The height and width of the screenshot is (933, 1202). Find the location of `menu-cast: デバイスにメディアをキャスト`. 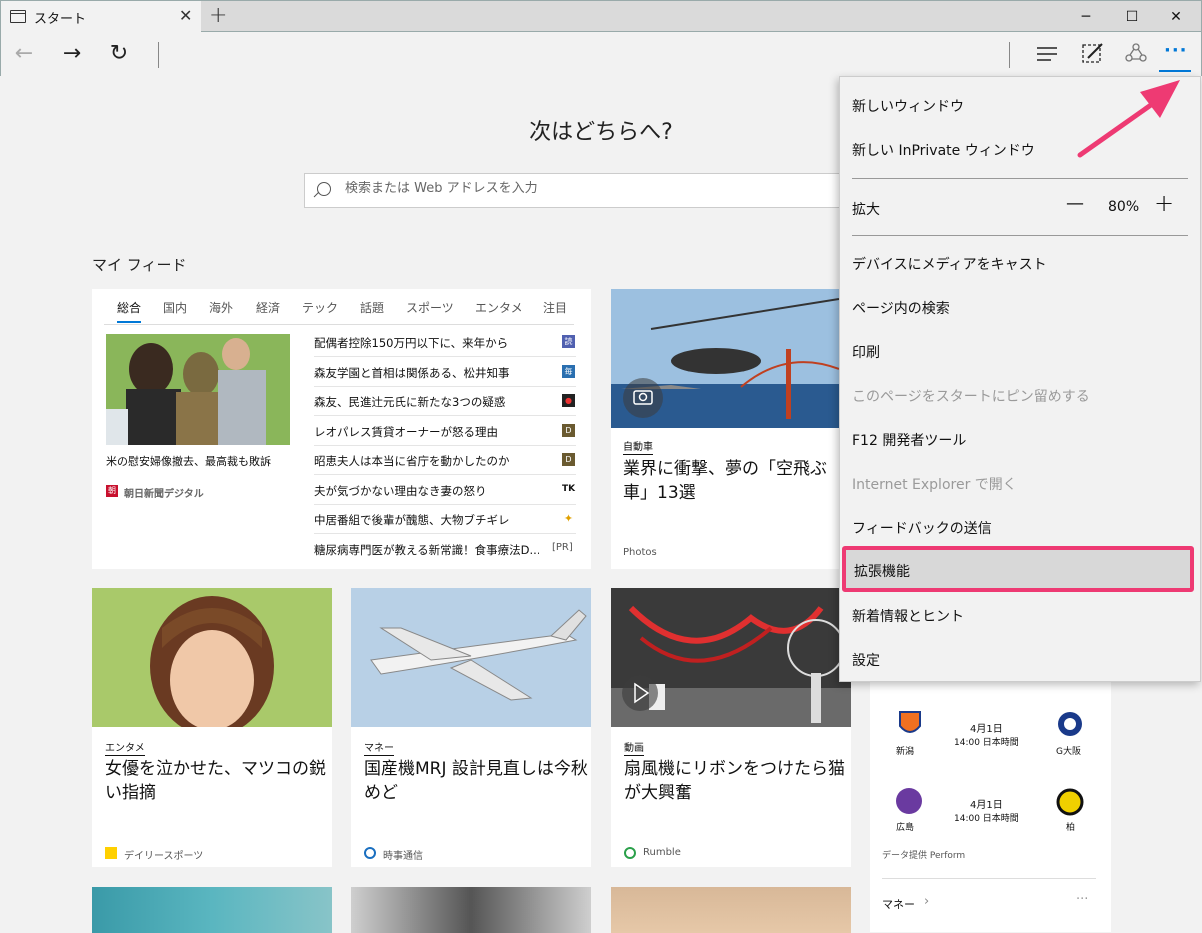

menu-cast: デバイスにメディアをキャスト is located at coordinates (949, 264).